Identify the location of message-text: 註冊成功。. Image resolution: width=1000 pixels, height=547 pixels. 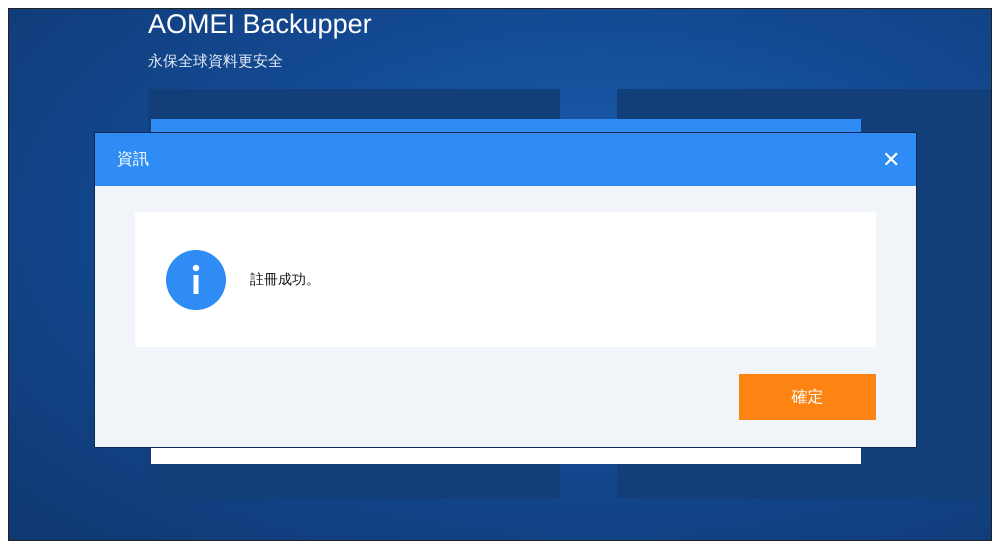
(285, 279).